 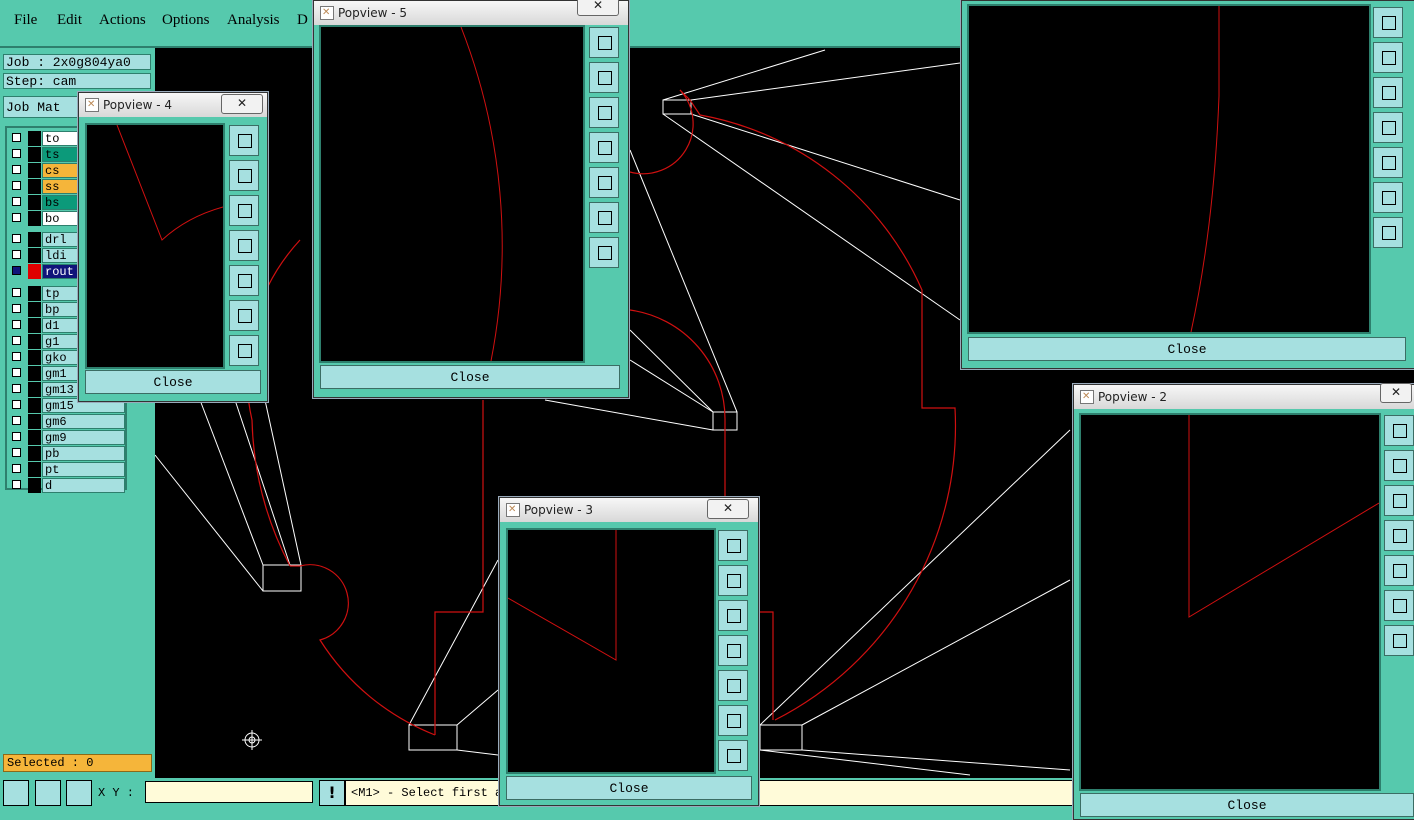 What do you see at coordinates (122, 20) in the screenshot?
I see `menu-actions: Actions` at bounding box center [122, 20].